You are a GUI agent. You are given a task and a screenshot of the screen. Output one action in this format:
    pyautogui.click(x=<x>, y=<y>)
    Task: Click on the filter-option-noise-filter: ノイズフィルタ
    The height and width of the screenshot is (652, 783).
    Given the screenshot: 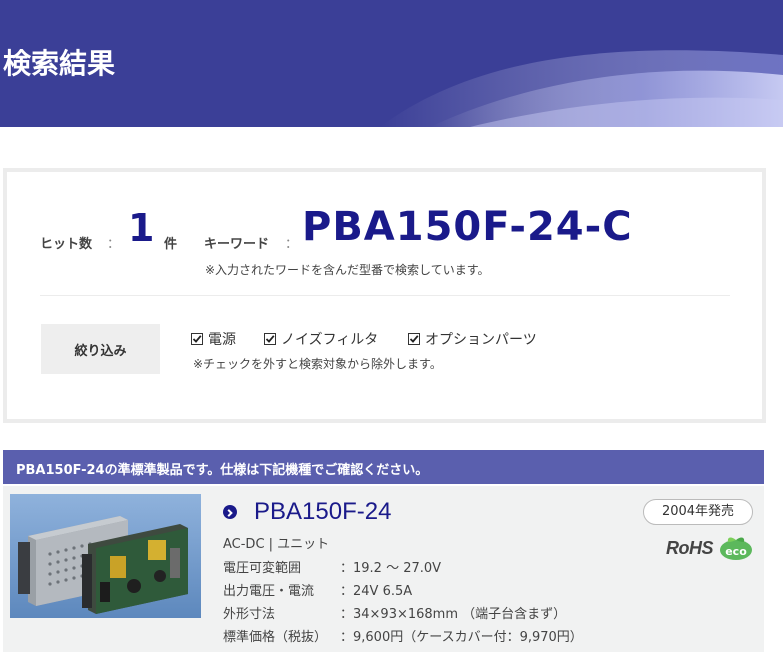 What is the action you would take?
    pyautogui.click(x=321, y=339)
    